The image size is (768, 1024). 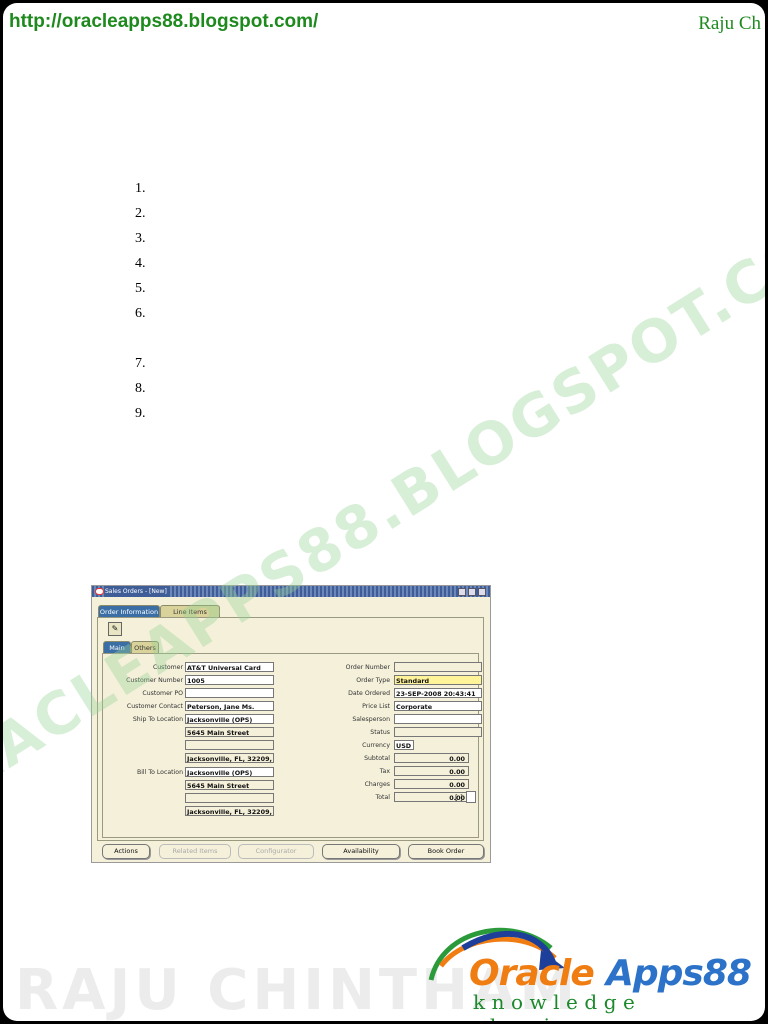 I want to click on price-list-field: Corporate, so click(x=438, y=706).